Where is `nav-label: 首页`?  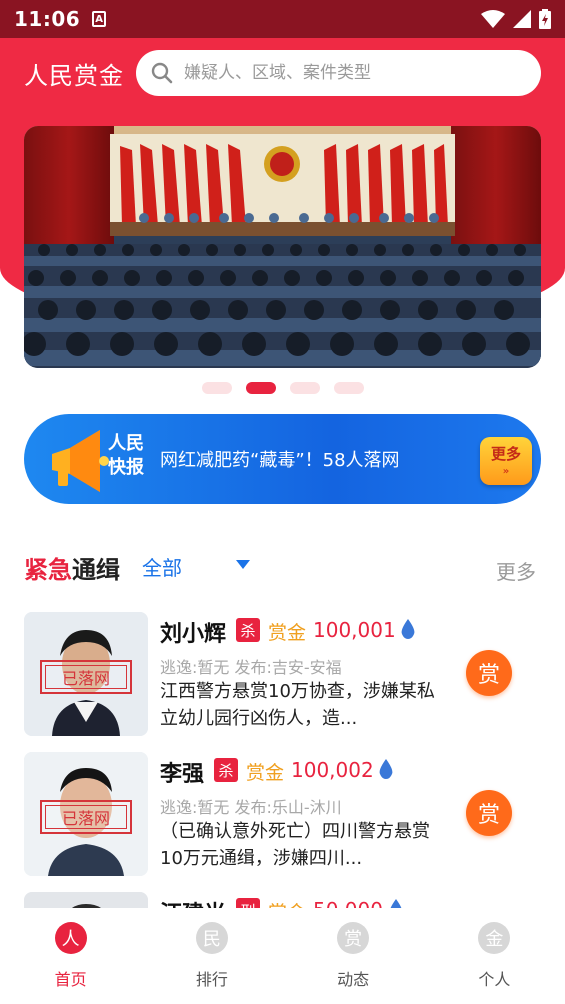 nav-label: 首页 is located at coordinates (70, 979).